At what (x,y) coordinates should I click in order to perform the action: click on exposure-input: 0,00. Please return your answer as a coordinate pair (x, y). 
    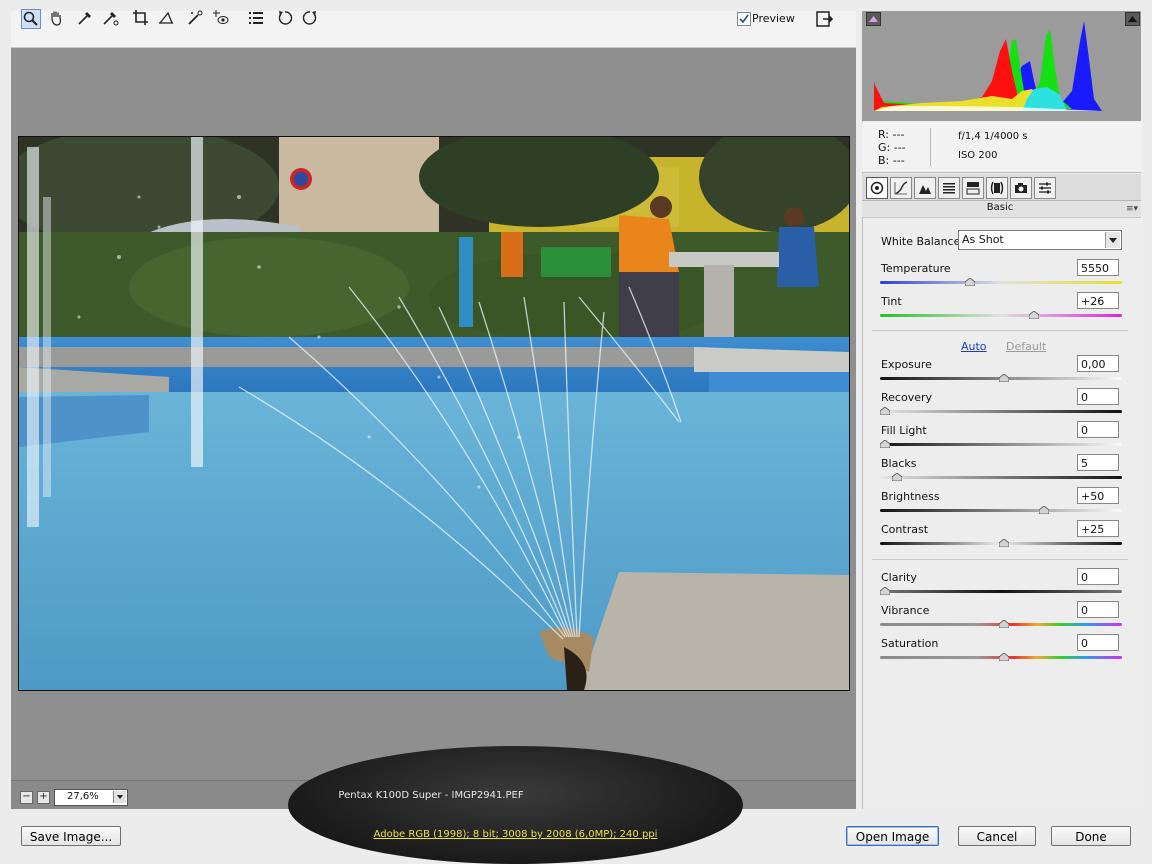
    Looking at the image, I should click on (1098, 363).